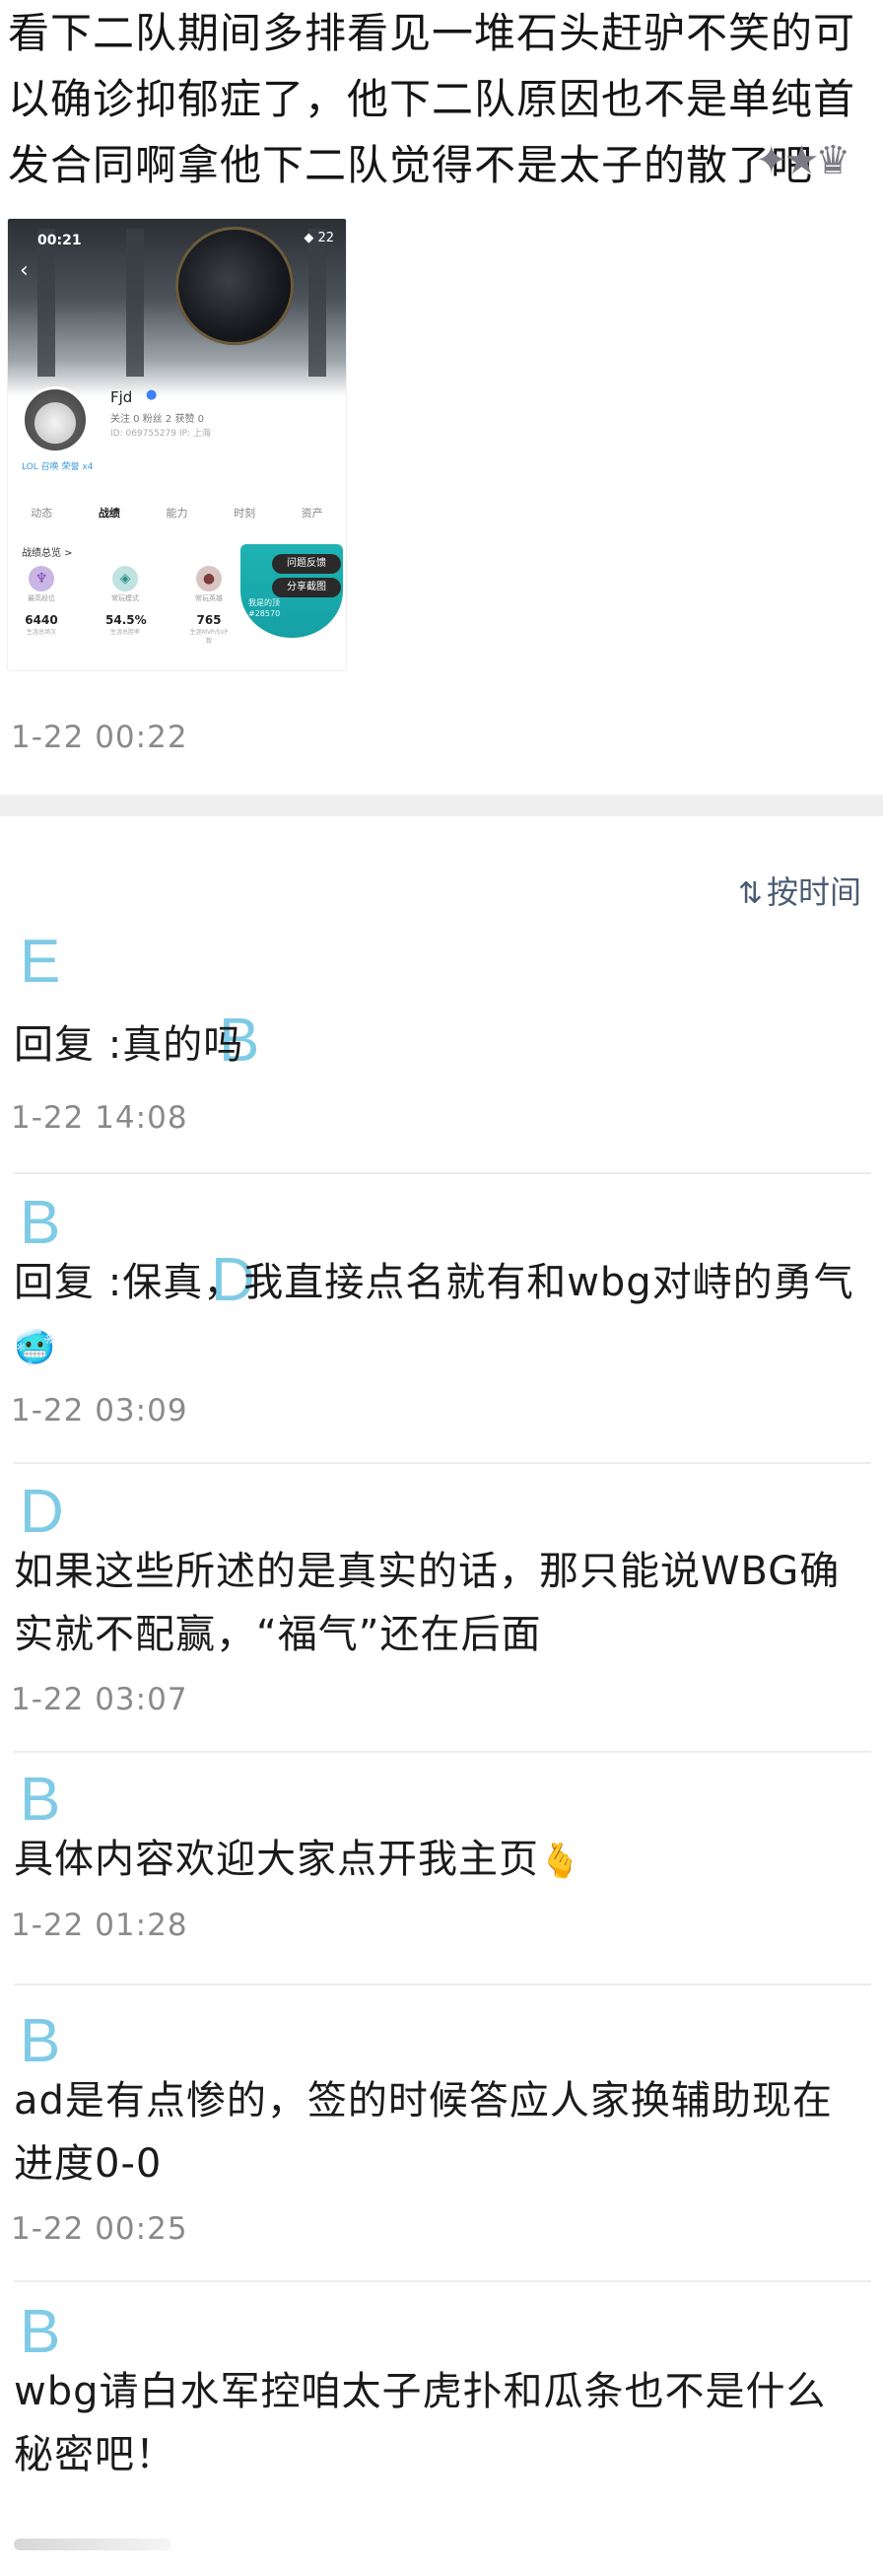  Describe the element at coordinates (813, 892) in the screenshot. I see `sort-label: 按时间` at that location.